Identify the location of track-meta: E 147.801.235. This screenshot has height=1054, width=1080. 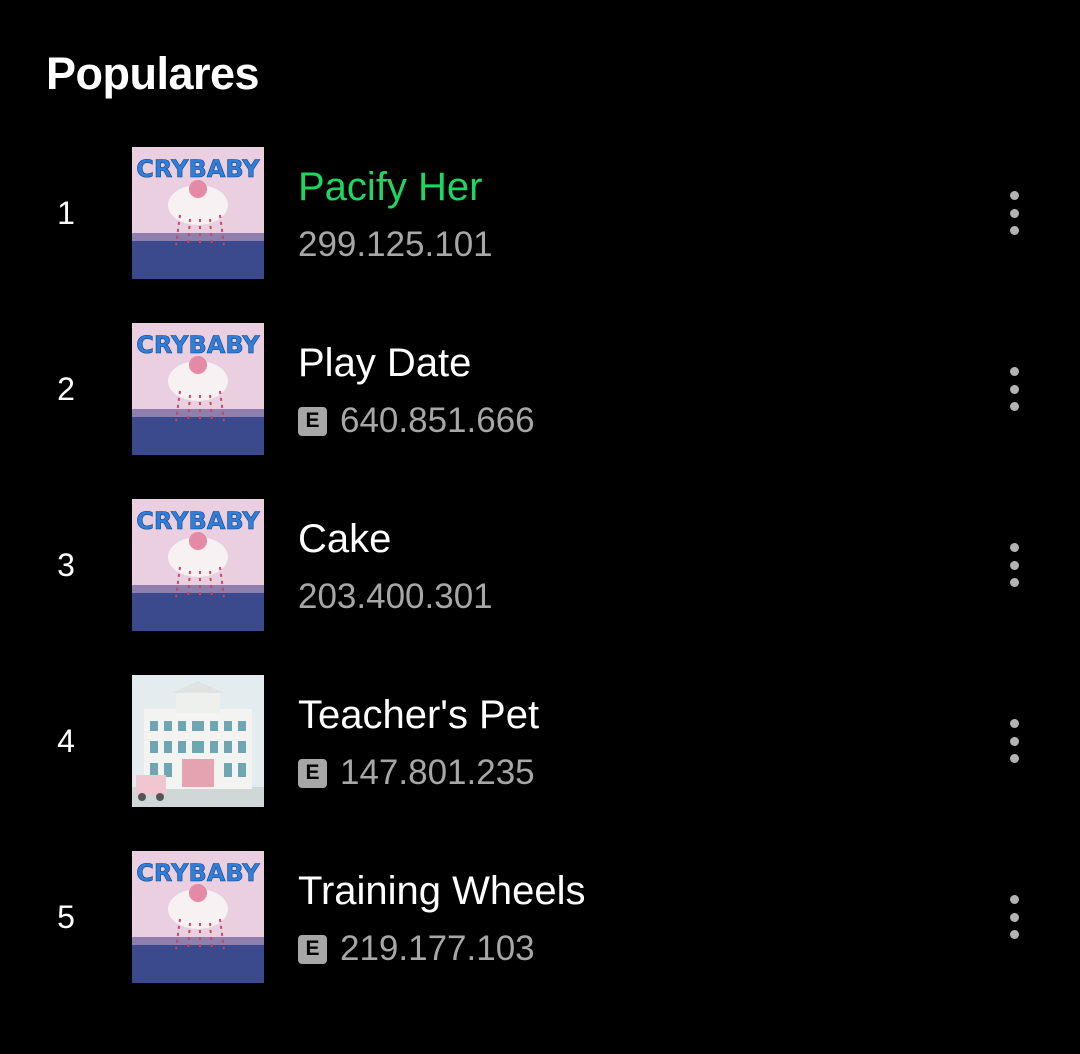
(416, 773).